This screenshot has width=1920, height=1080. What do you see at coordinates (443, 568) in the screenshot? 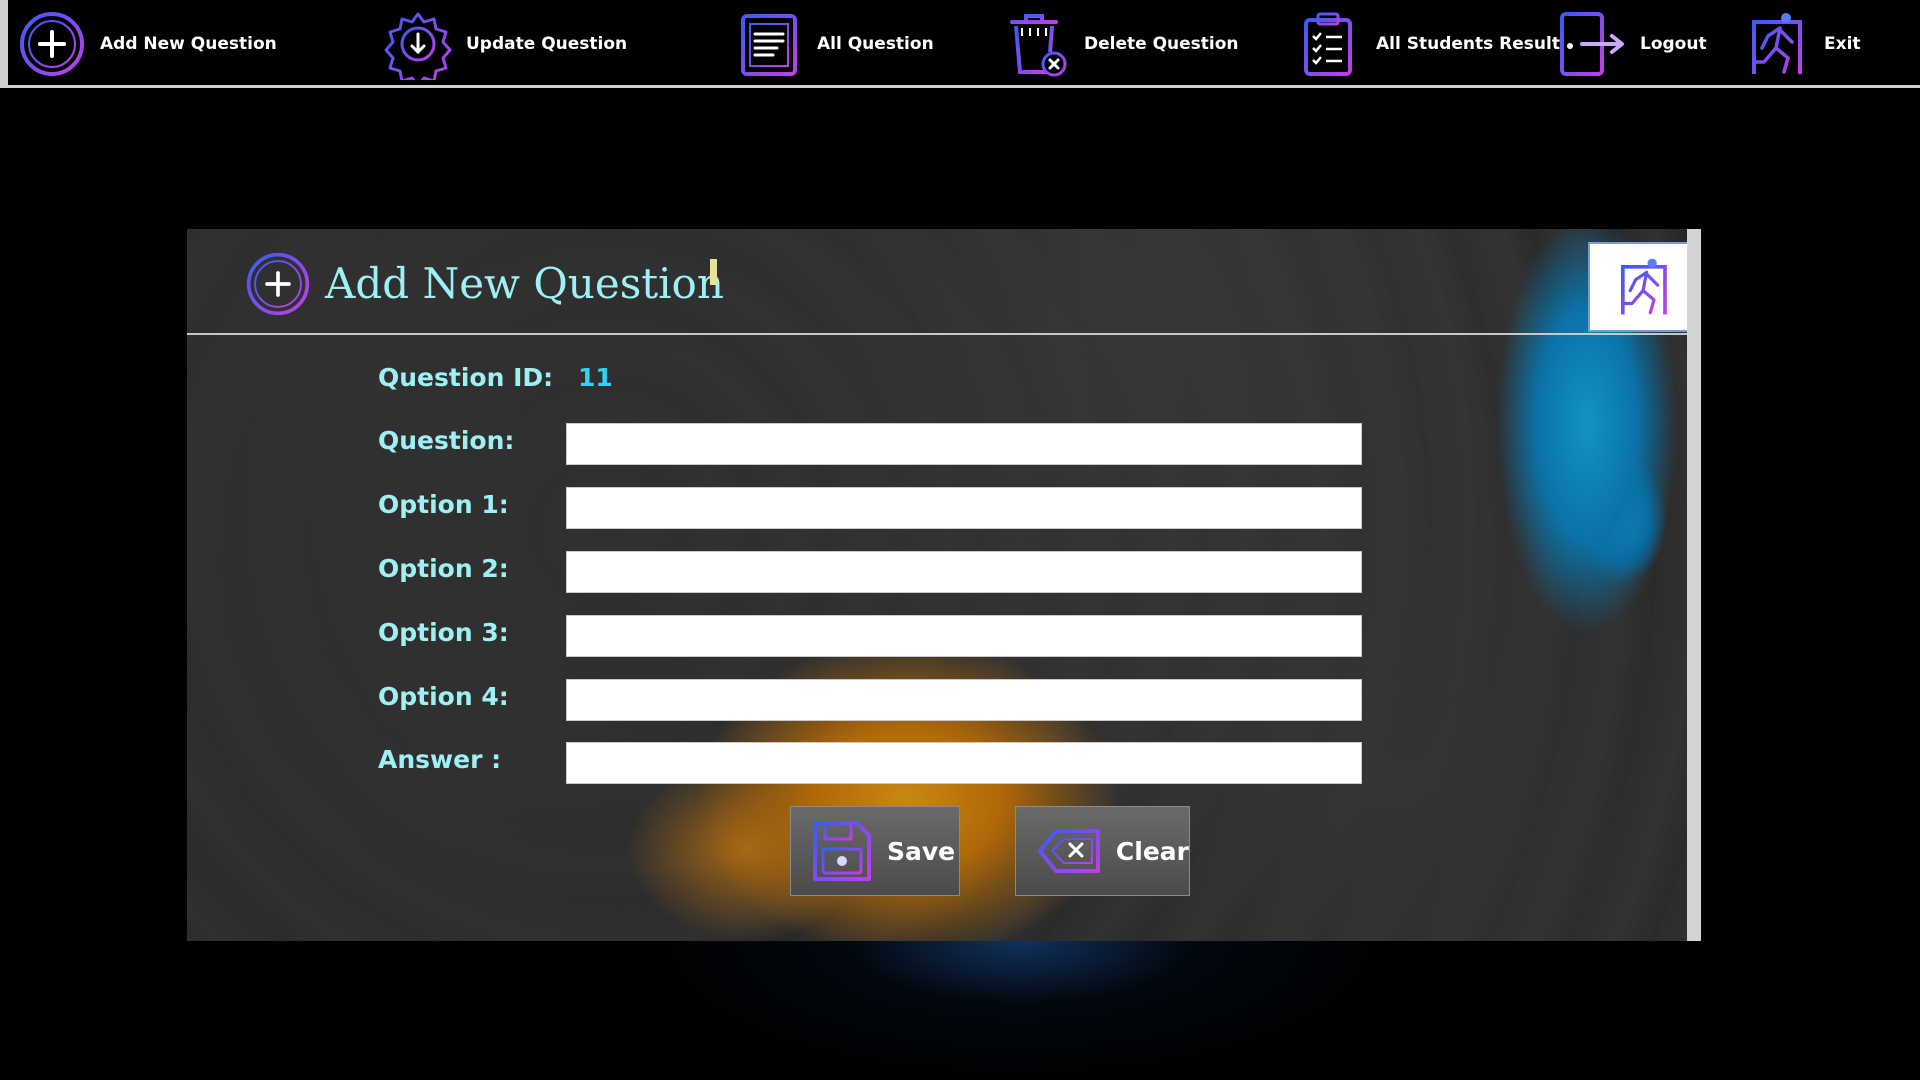
I see `option-2-label: Option 2:` at bounding box center [443, 568].